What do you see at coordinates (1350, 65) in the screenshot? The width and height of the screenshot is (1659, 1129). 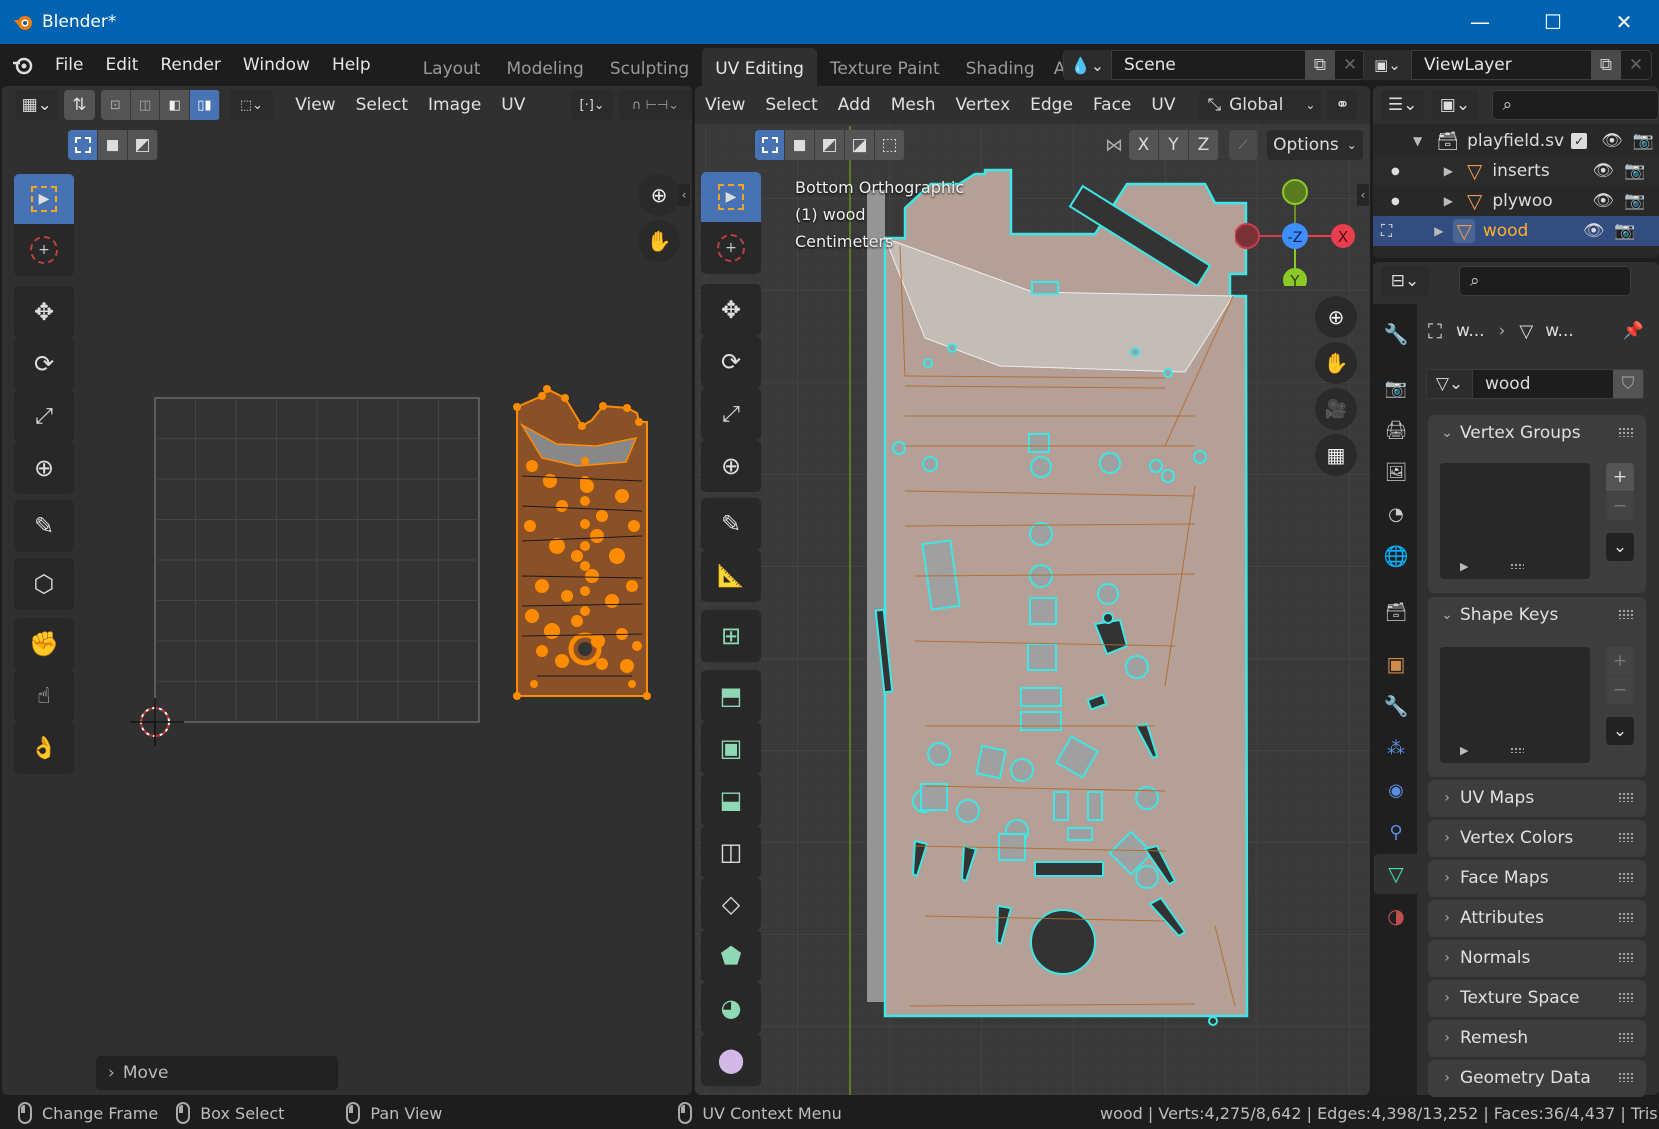 I see `scene-delete-button: ✕` at bounding box center [1350, 65].